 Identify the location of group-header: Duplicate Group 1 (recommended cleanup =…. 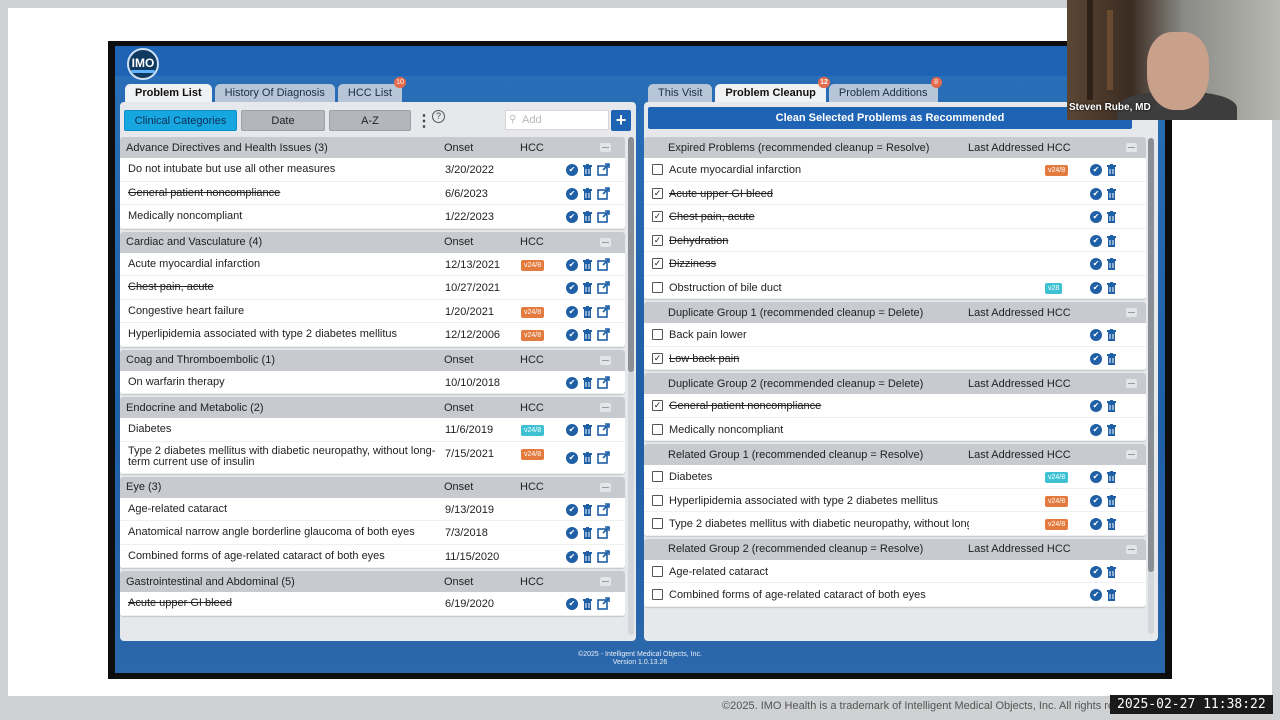
(895, 312).